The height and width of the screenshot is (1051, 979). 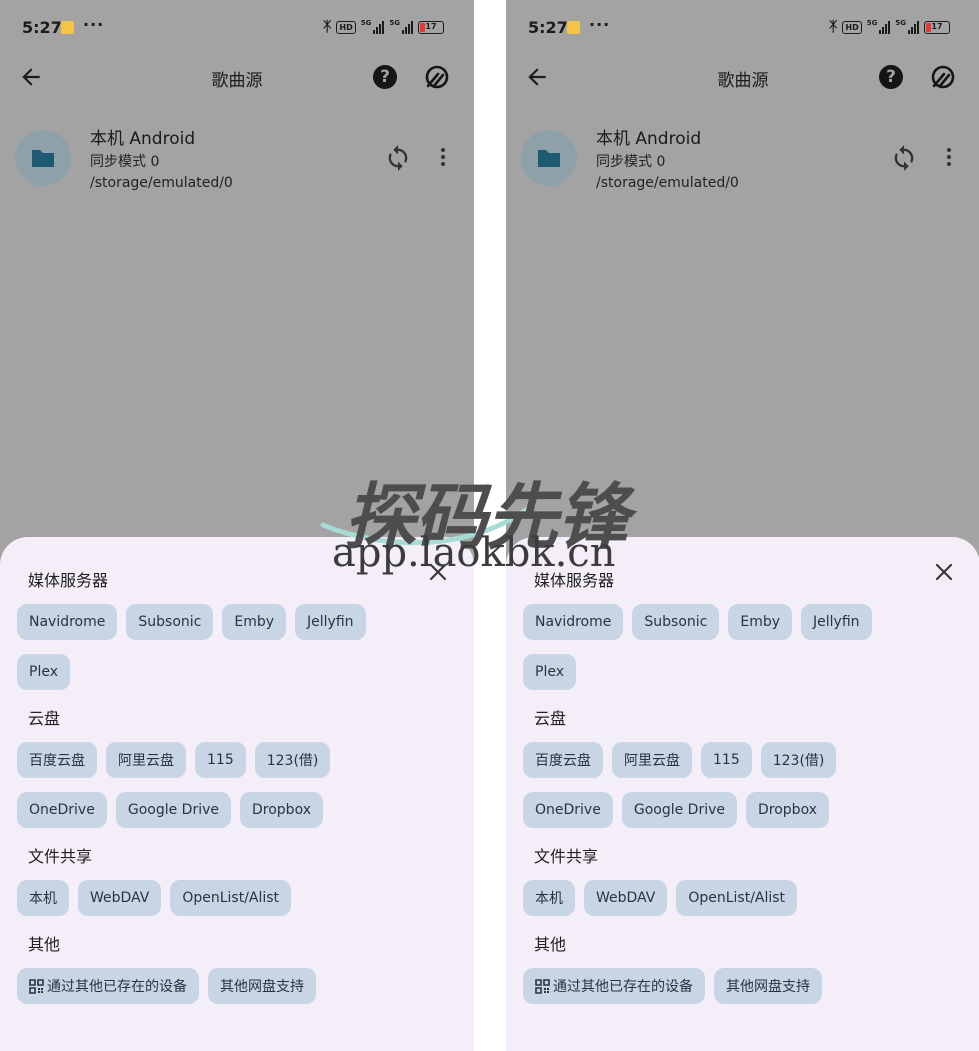 I want to click on close-icon, so click(x=944, y=572).